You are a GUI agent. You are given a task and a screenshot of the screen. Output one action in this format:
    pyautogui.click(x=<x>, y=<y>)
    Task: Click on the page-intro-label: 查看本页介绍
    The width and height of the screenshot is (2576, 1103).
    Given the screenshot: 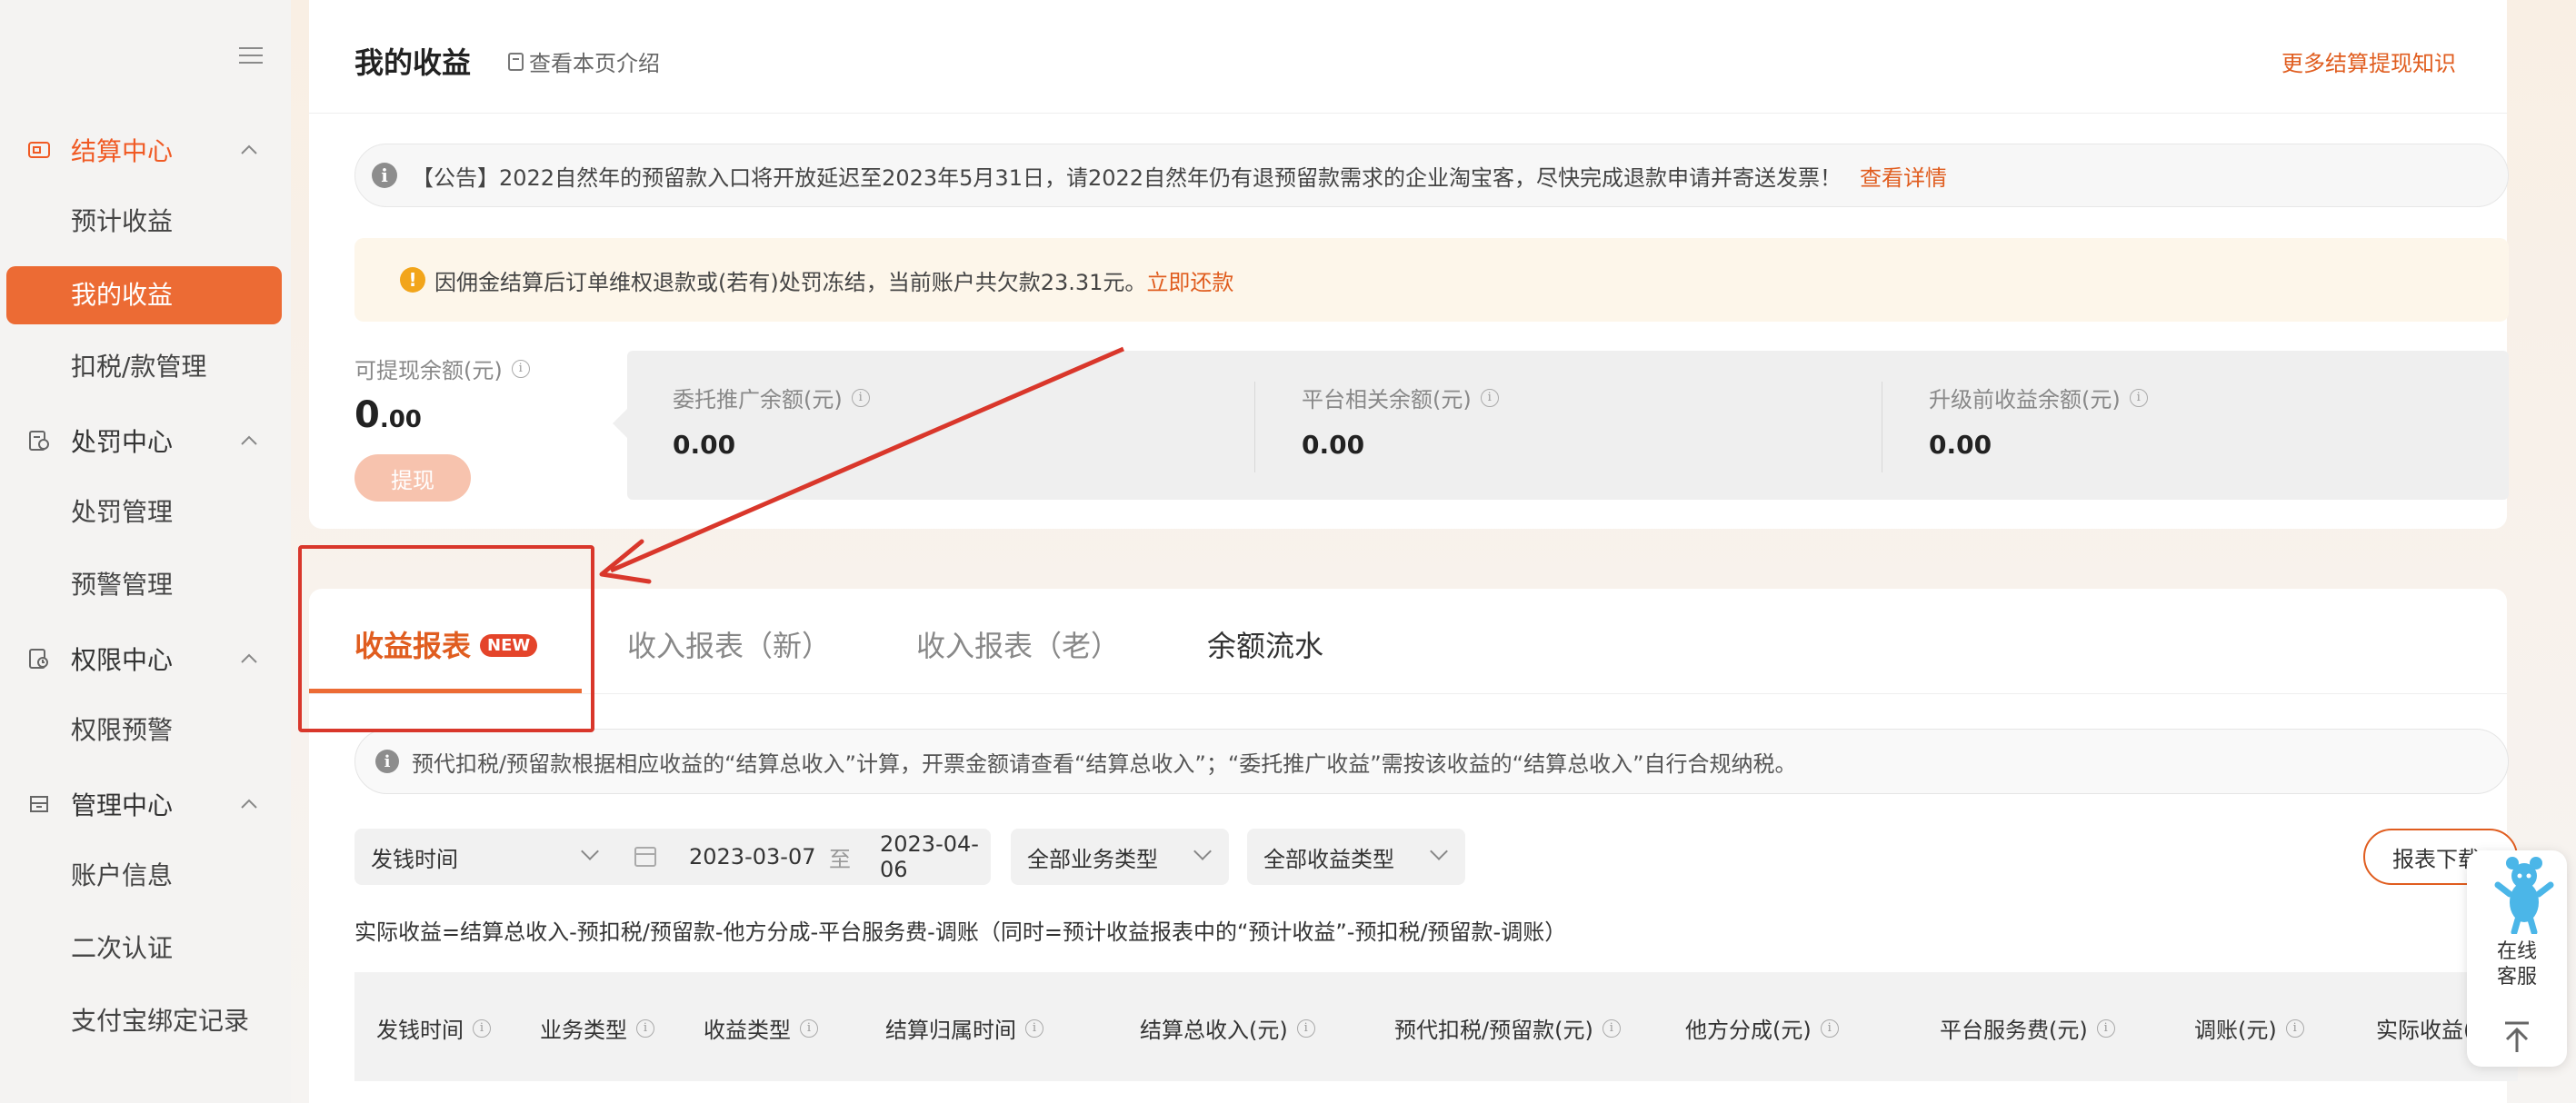 What is the action you would take?
    pyautogui.click(x=594, y=63)
    